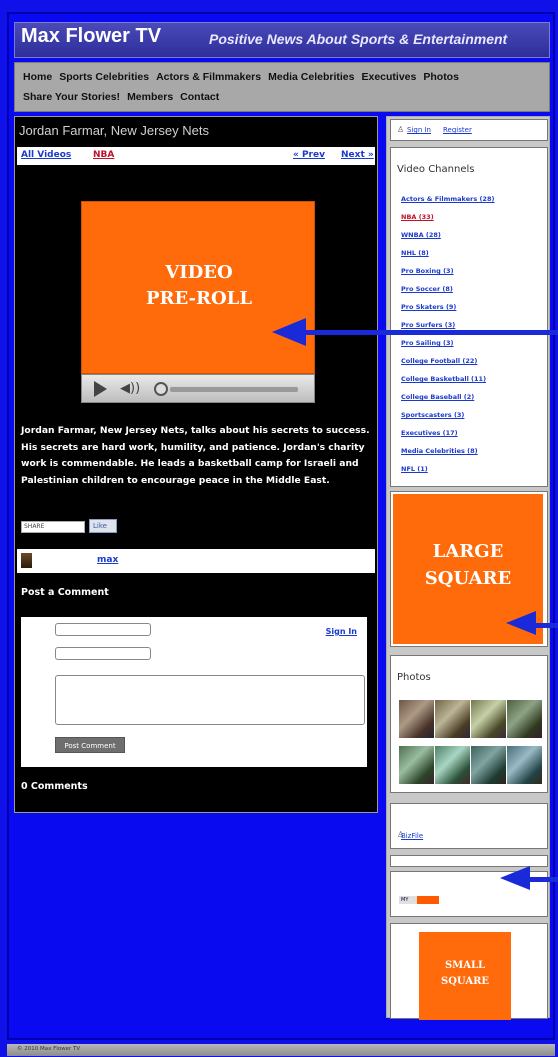  I want to click on video-preroll-ad: VIDEO PRE-ROLL, so click(198, 287).